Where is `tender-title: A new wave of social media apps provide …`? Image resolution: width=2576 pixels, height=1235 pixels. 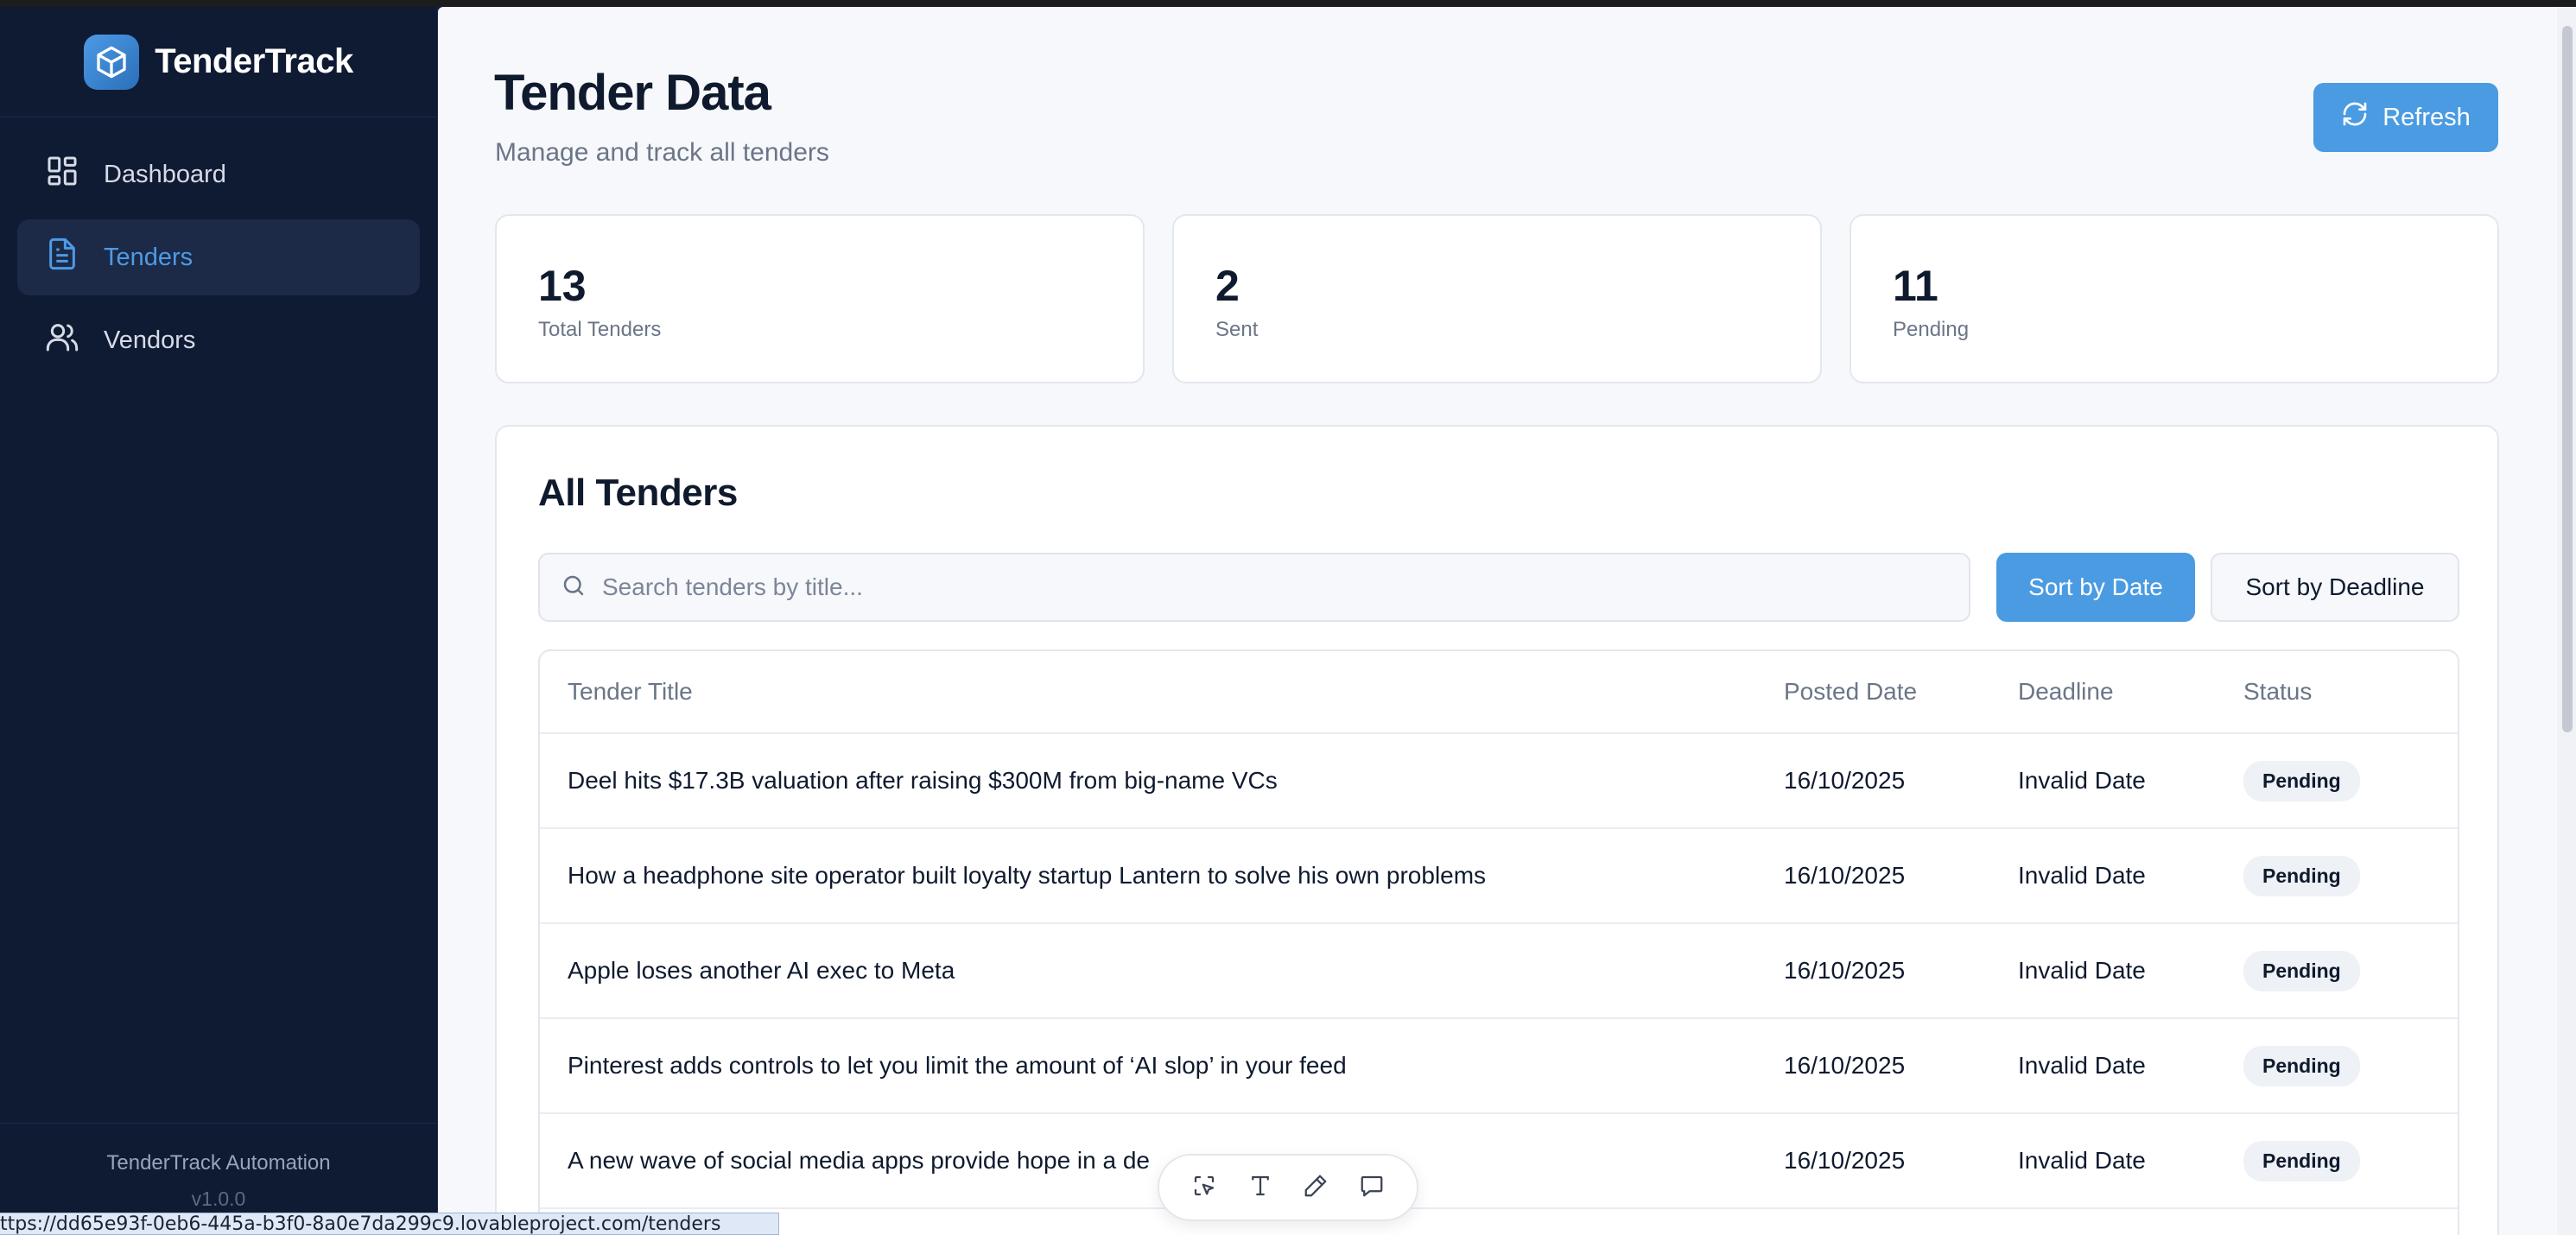
tender-title: A new wave of social media apps provide … is located at coordinates (859, 1160).